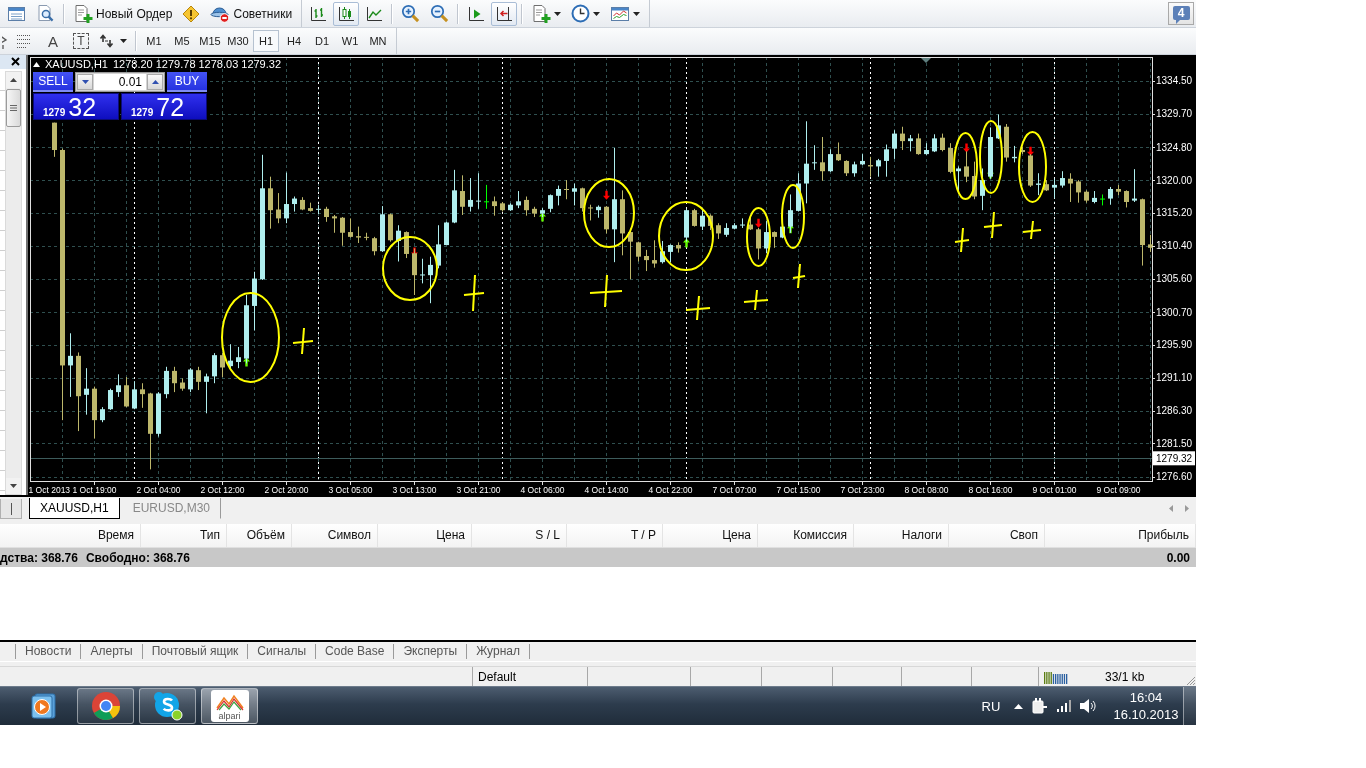 The image size is (1366, 768). I want to click on text-tool-button: A, so click(53, 41).